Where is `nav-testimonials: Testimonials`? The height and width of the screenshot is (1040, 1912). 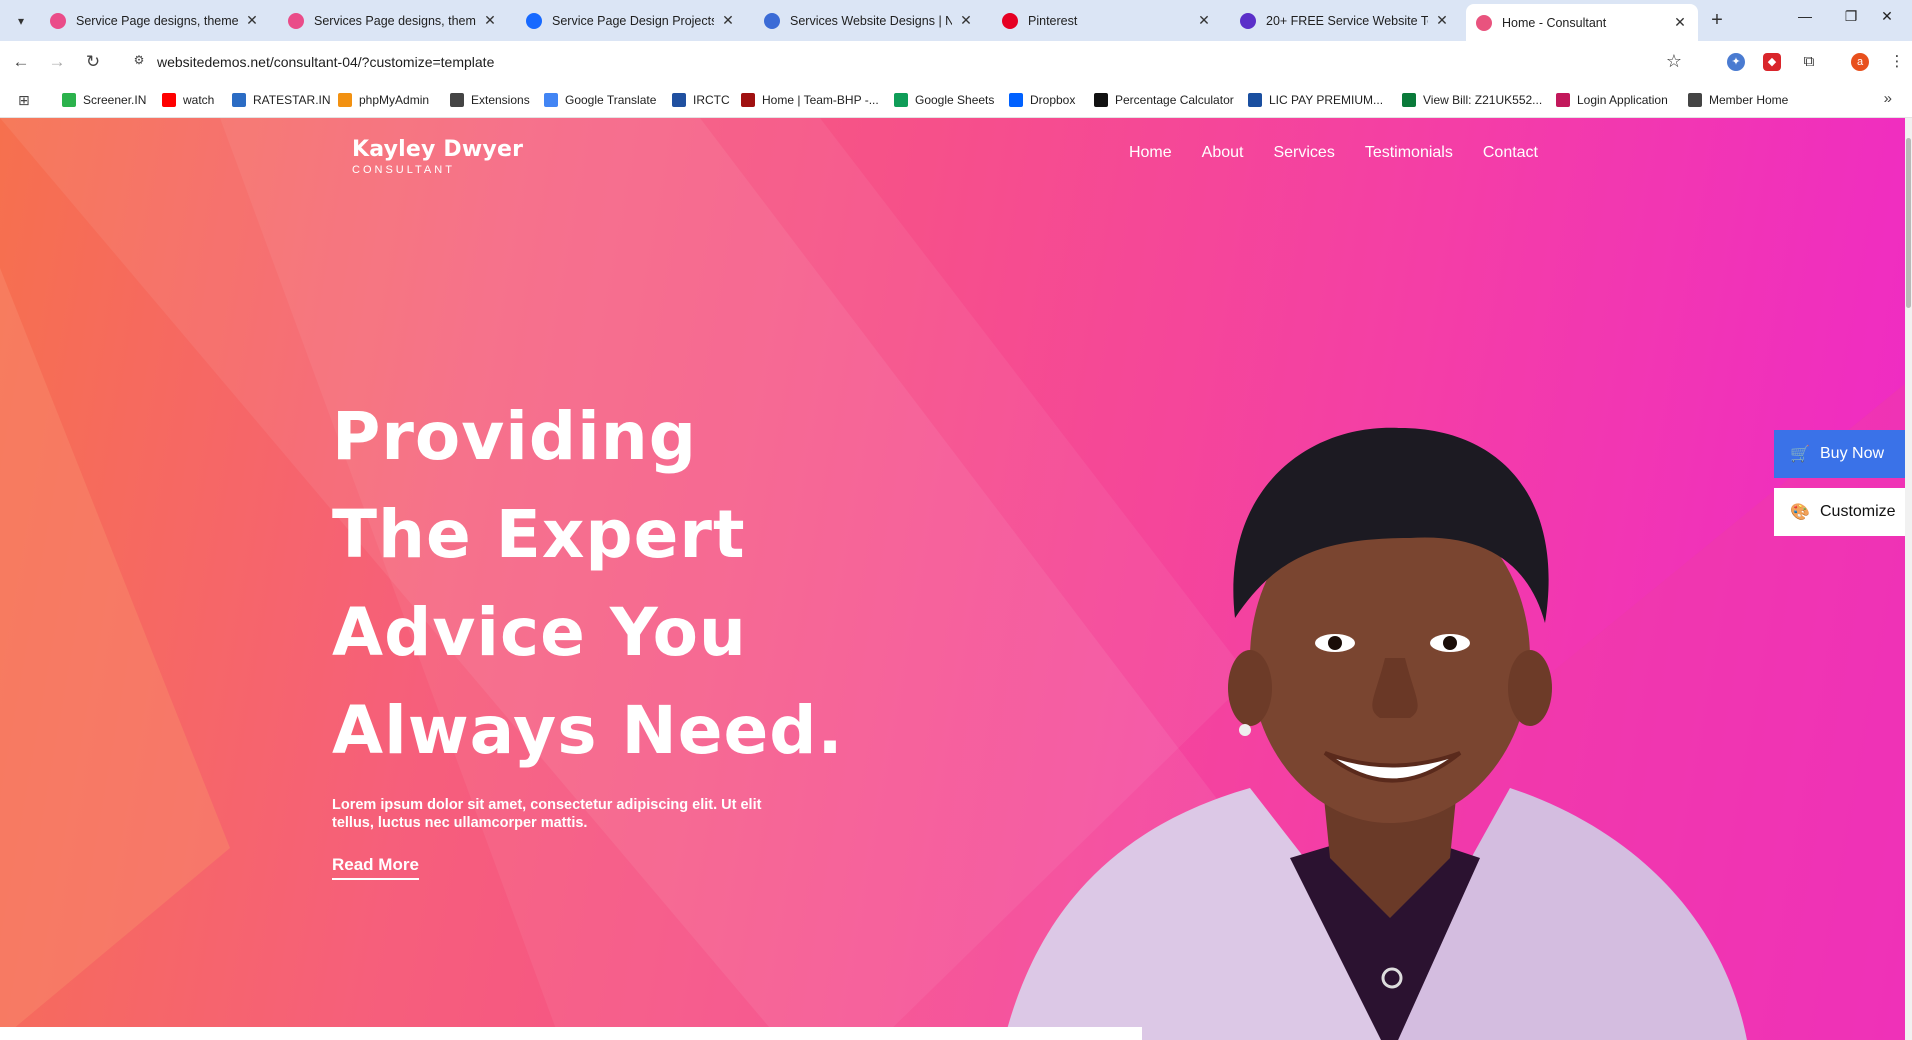
nav-testimonials: Testimonials is located at coordinates (1409, 153).